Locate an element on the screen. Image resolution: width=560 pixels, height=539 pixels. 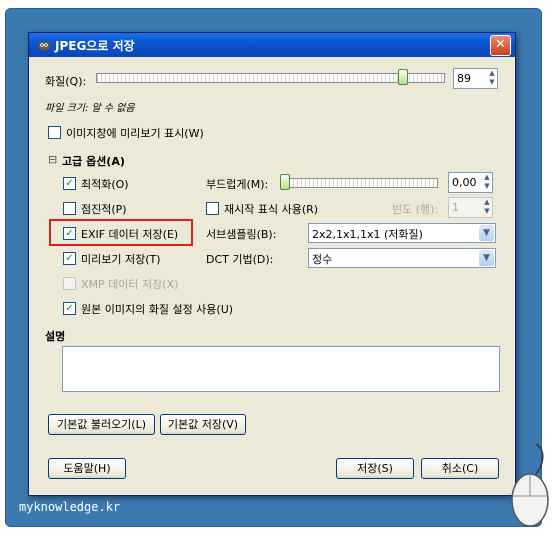
dct-method-value: 정수 is located at coordinates (322, 259).